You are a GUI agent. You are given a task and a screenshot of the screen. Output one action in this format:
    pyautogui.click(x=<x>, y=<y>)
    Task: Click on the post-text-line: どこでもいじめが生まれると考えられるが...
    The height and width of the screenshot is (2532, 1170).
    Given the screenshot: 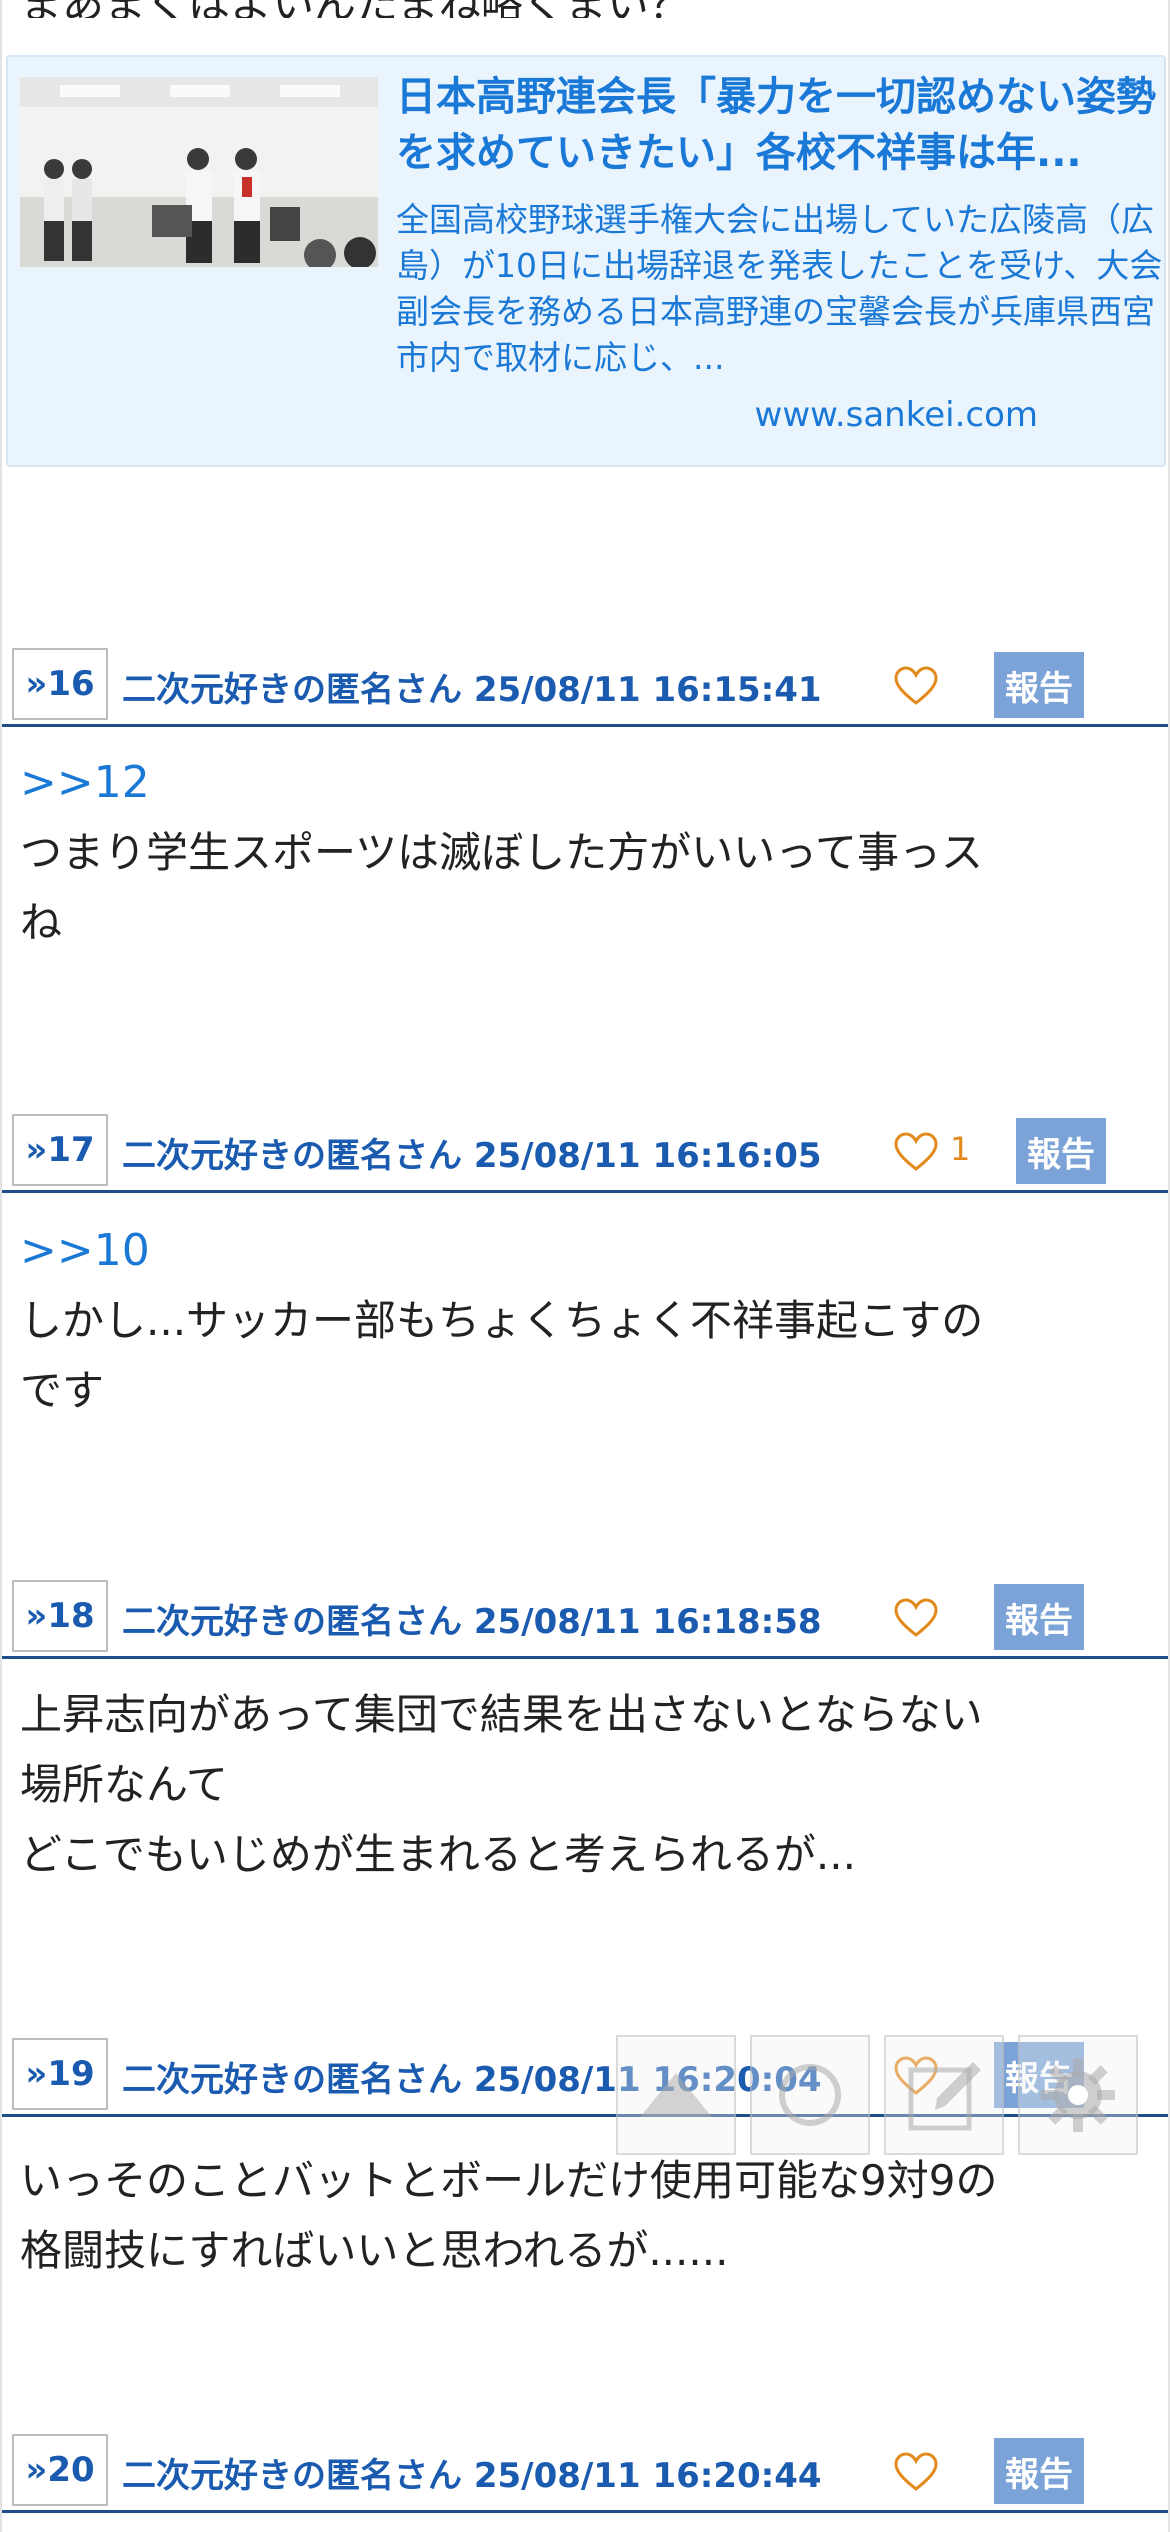 What is the action you would take?
    pyautogui.click(x=438, y=1854)
    